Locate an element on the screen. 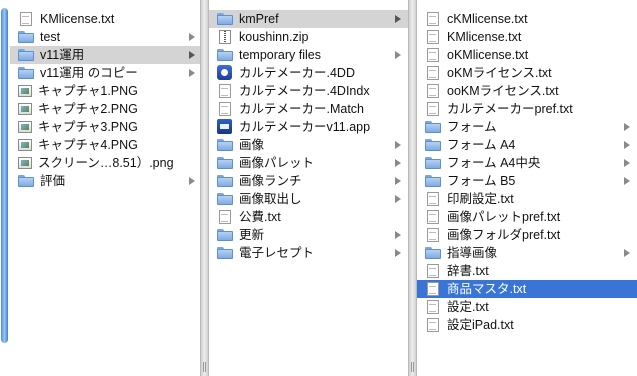  item-label: カルテメーカーpref.txt is located at coordinates (510, 109).